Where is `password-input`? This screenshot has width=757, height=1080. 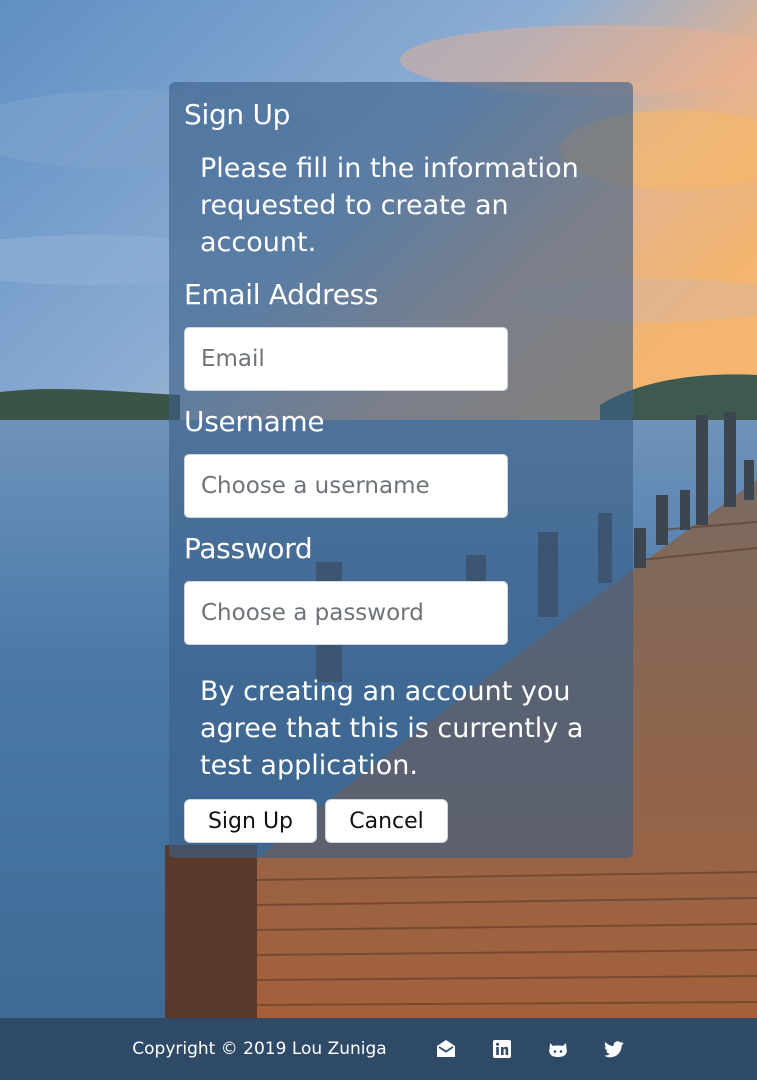 password-input is located at coordinates (346, 613).